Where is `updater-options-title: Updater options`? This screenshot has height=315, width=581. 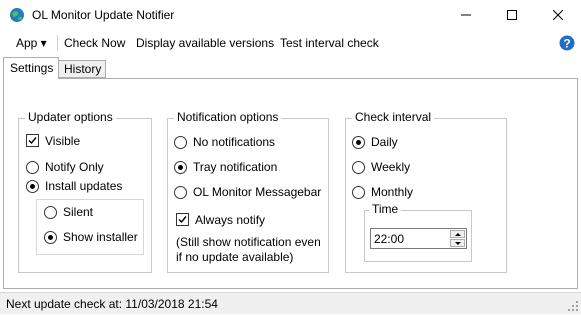
updater-options-title: Updater options is located at coordinates (70, 117).